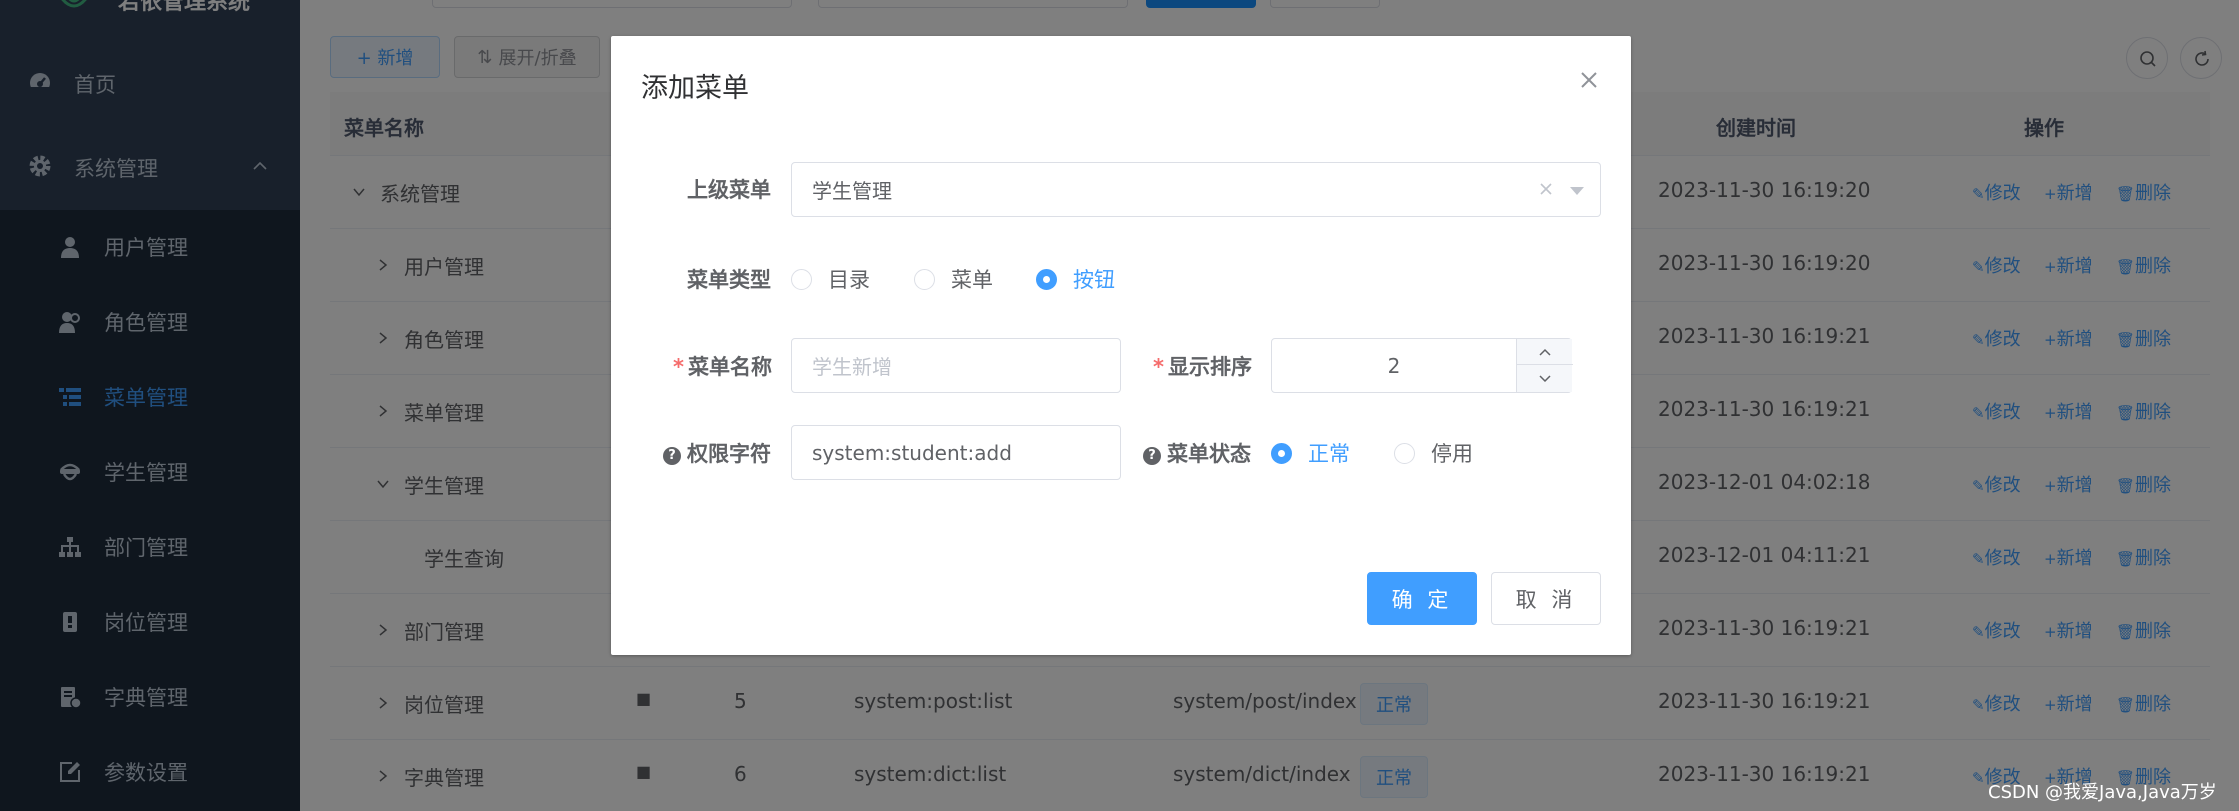 This screenshot has width=2239, height=811. Describe the element at coordinates (1329, 454) in the screenshot. I see `radio-label: 正常` at that location.